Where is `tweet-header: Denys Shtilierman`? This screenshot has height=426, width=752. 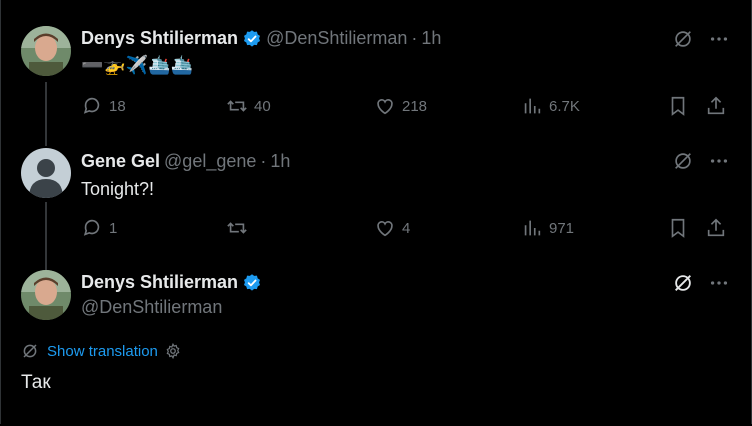 tweet-header: Denys Shtilierman is located at coordinates (171, 282).